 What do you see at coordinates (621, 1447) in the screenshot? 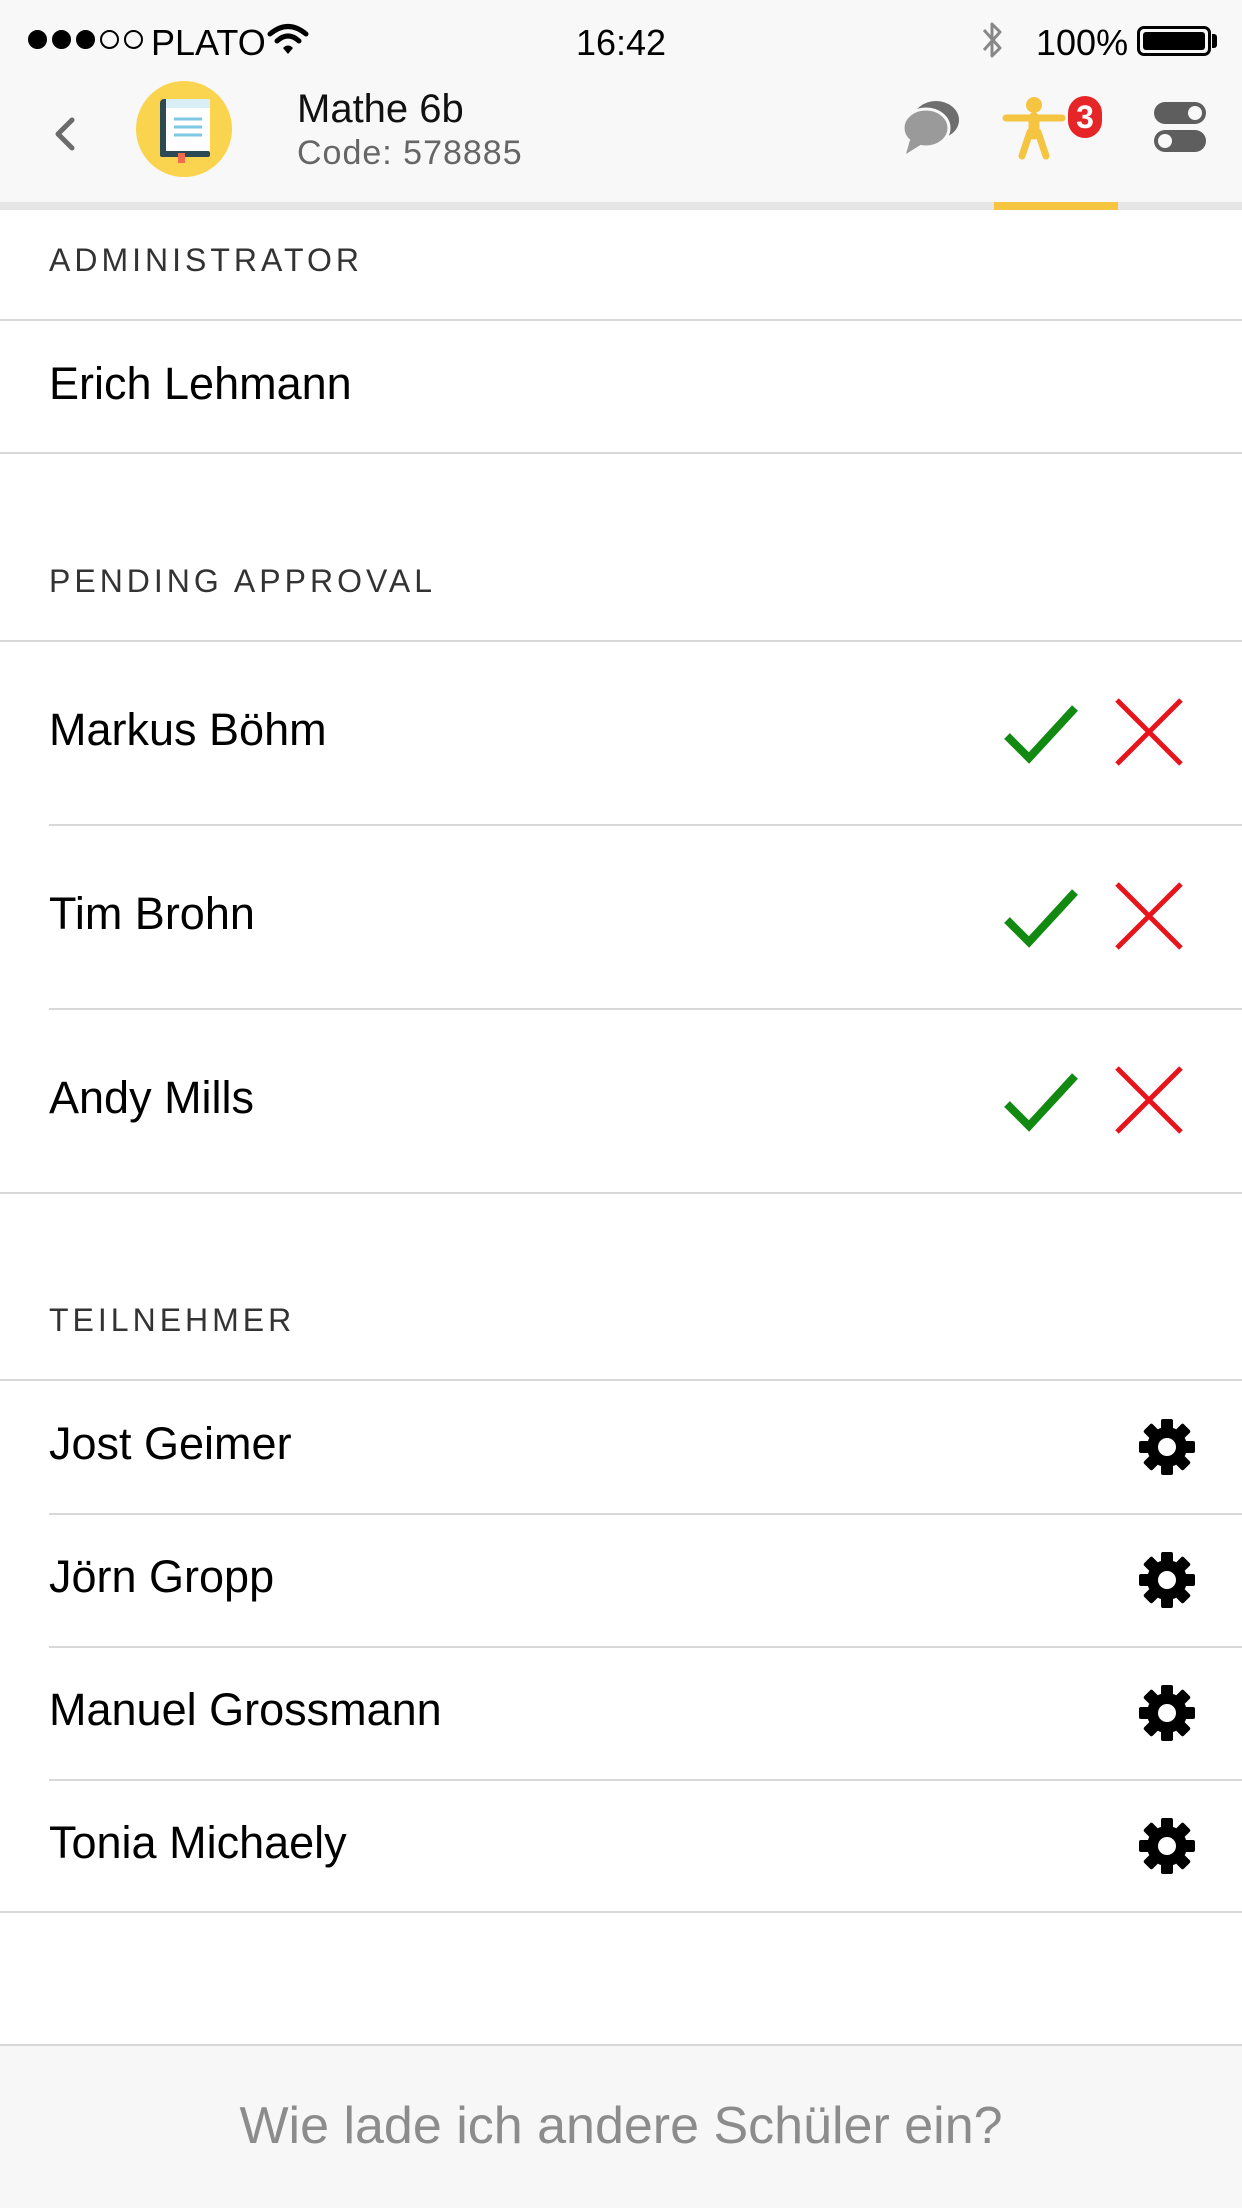
I see `participant-row: Jost Geimer` at bounding box center [621, 1447].